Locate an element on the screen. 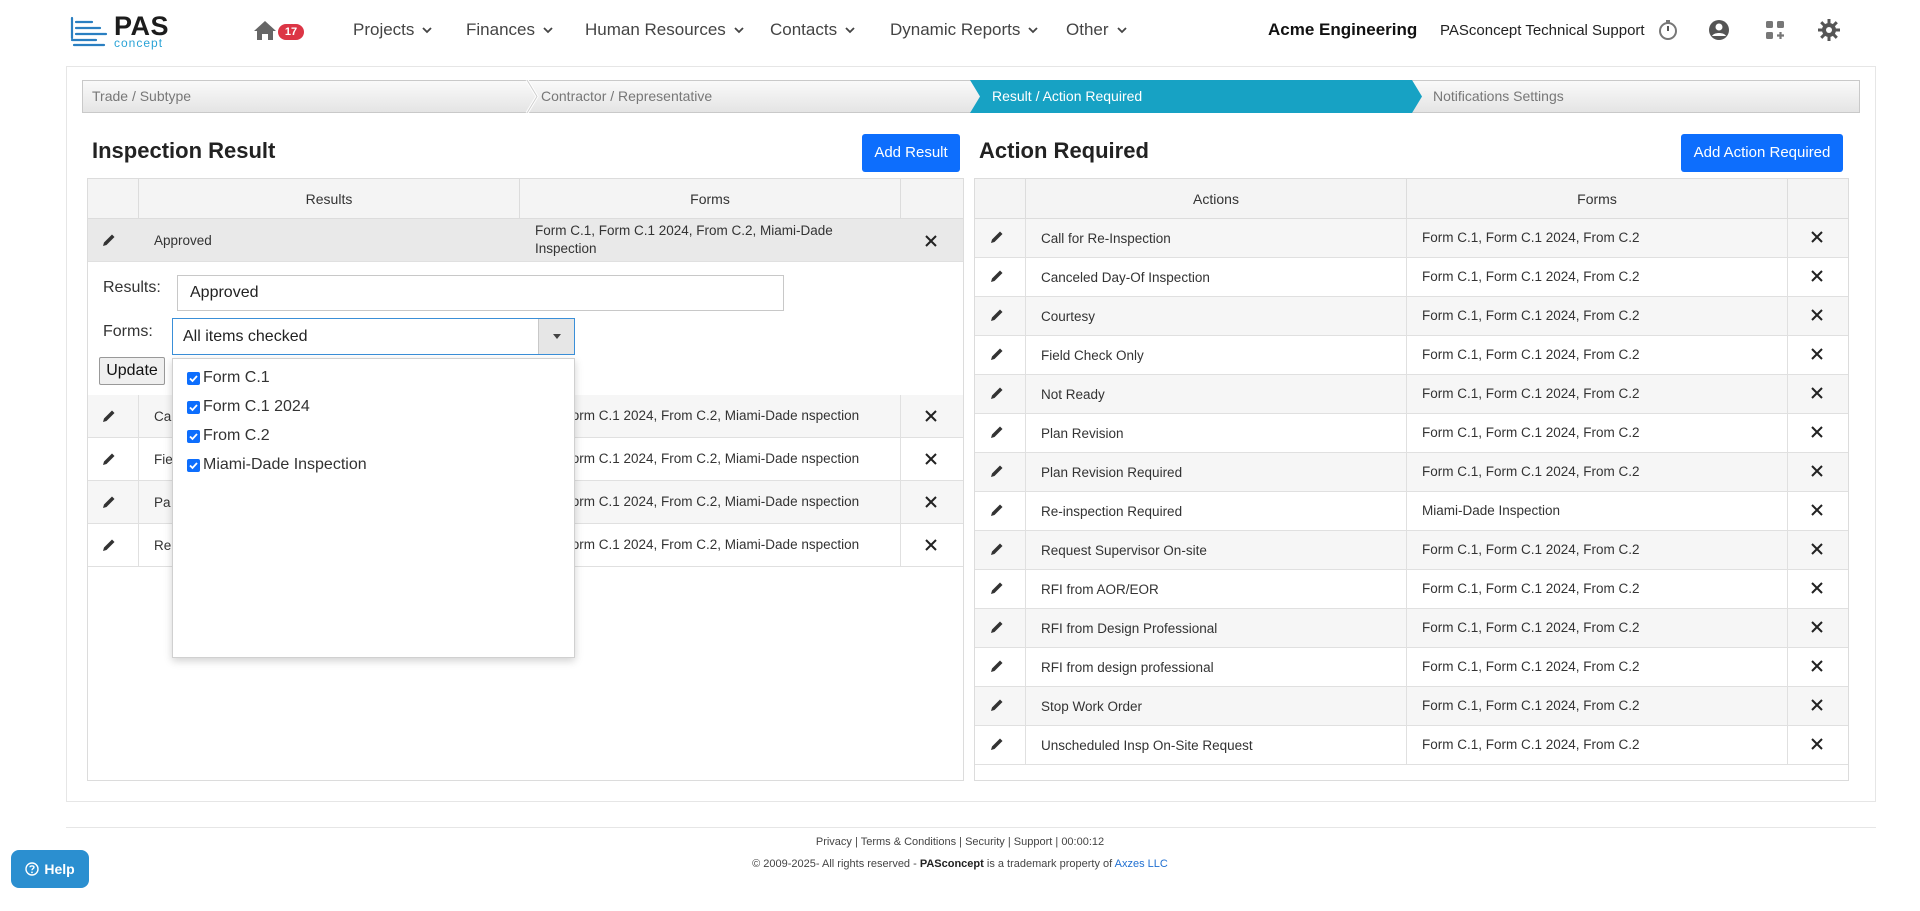  menu-projects: Projects is located at coordinates (393, 30).